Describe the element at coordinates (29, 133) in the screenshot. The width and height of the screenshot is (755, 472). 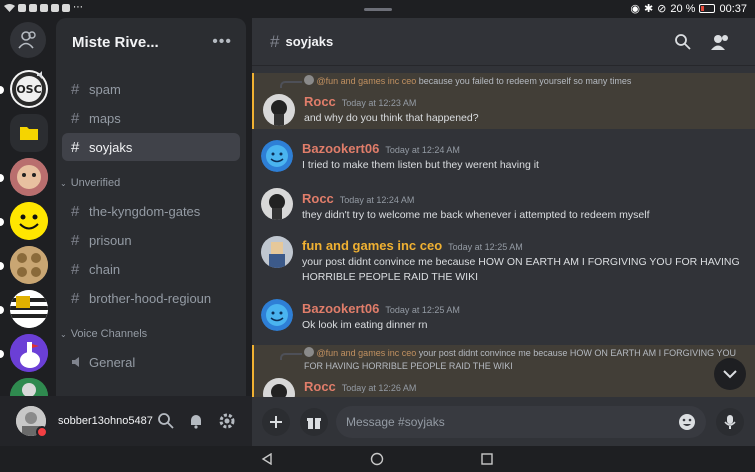
I see `server-folder` at that location.